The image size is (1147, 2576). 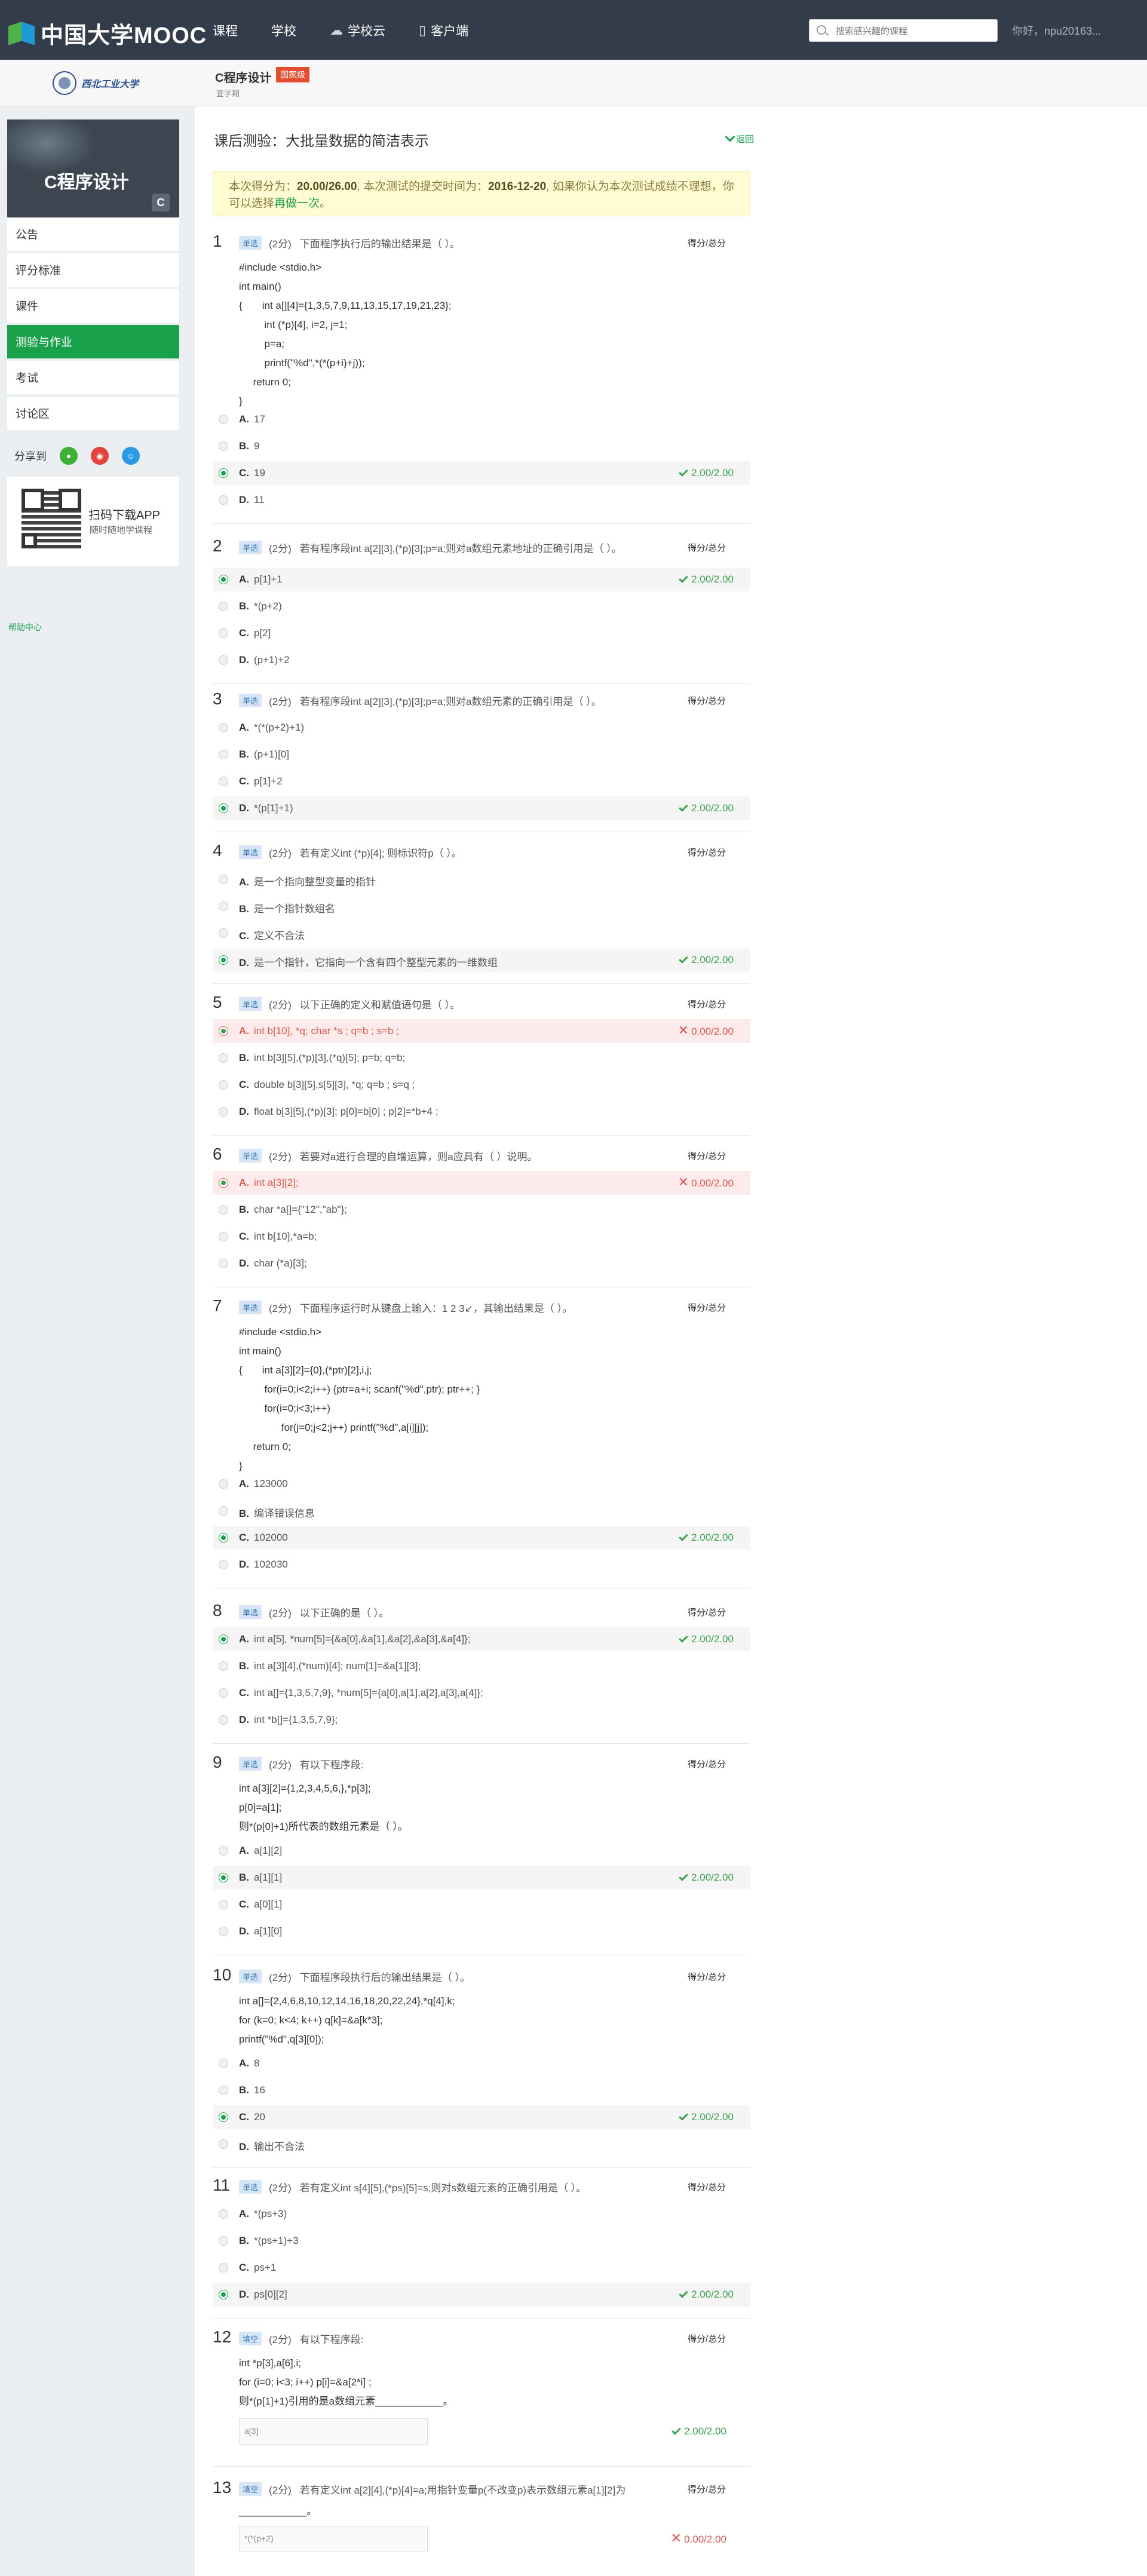 I want to click on option-b: B. (p+1)[0], so click(x=481, y=755).